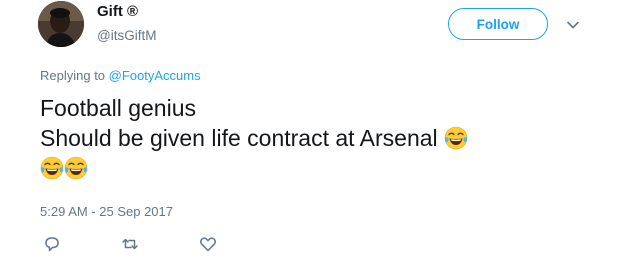  What do you see at coordinates (498, 24) in the screenshot?
I see `follow-button: Follow` at bounding box center [498, 24].